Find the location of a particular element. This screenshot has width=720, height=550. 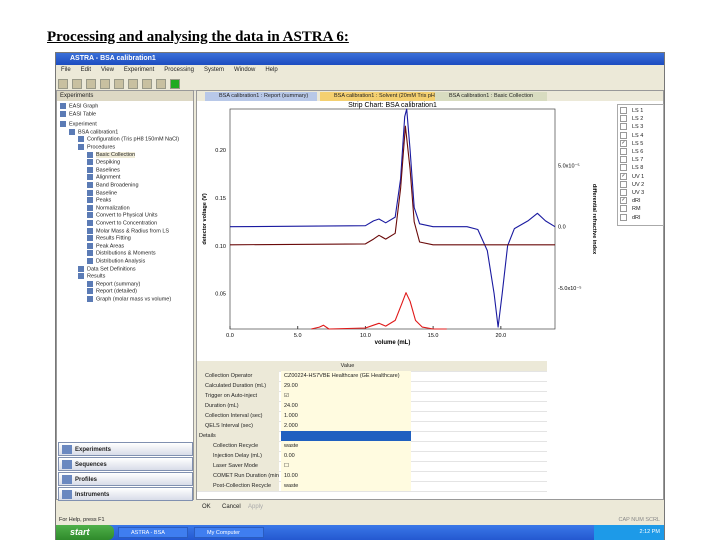

panel-header: Experiments is located at coordinates (125, 96).